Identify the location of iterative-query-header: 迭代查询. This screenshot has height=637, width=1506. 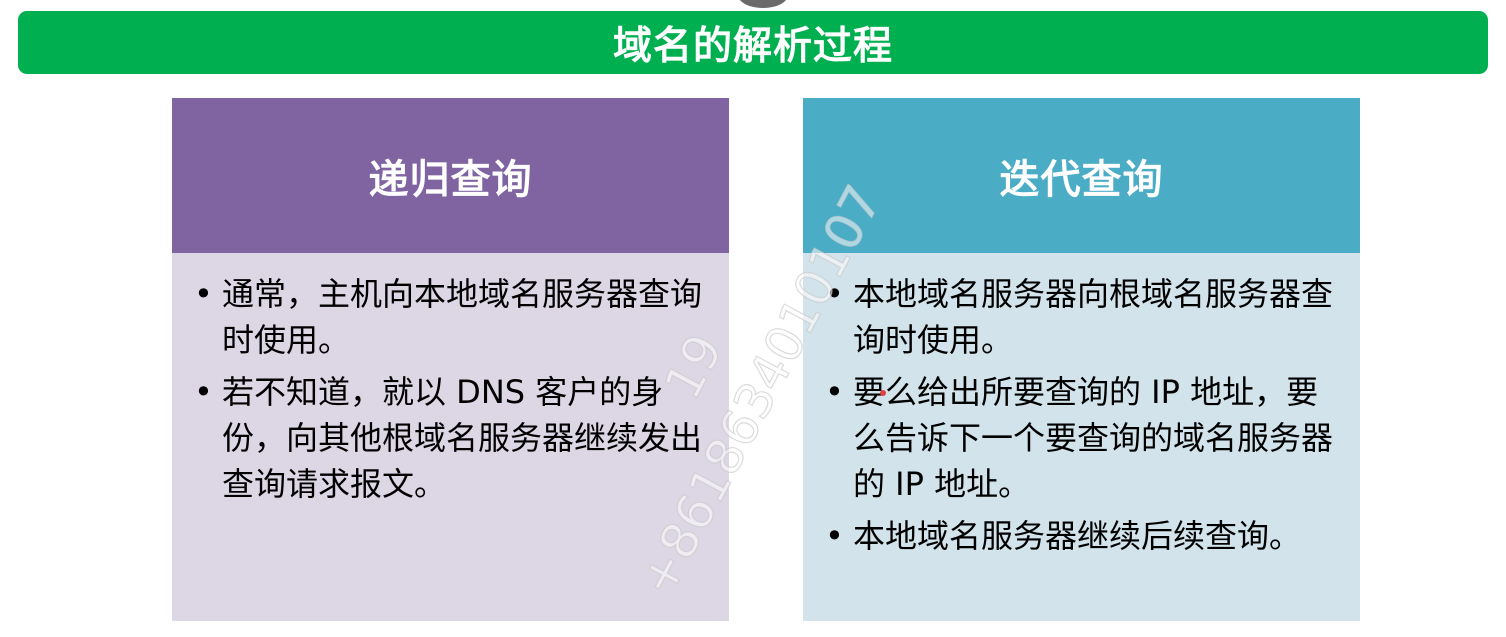
(1081, 175).